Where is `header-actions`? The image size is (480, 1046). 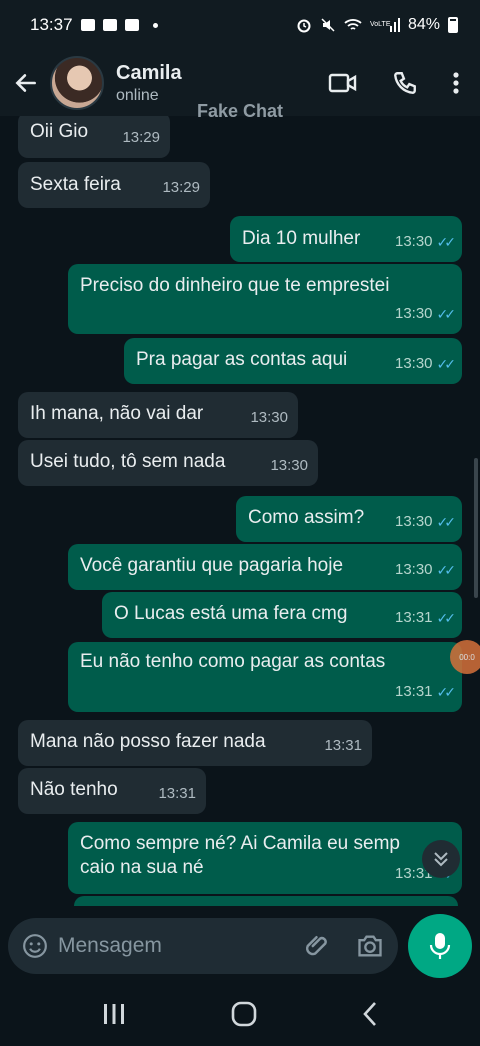
header-actions is located at coordinates (394, 83).